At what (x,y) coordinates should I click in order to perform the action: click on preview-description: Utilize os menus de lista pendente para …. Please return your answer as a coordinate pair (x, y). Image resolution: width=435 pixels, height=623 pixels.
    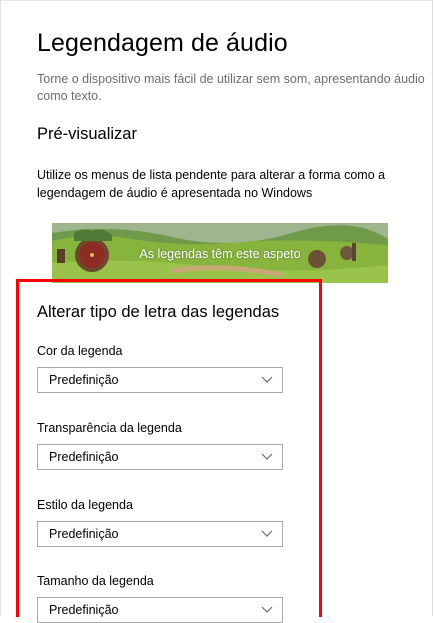
    Looking at the image, I should click on (211, 184).